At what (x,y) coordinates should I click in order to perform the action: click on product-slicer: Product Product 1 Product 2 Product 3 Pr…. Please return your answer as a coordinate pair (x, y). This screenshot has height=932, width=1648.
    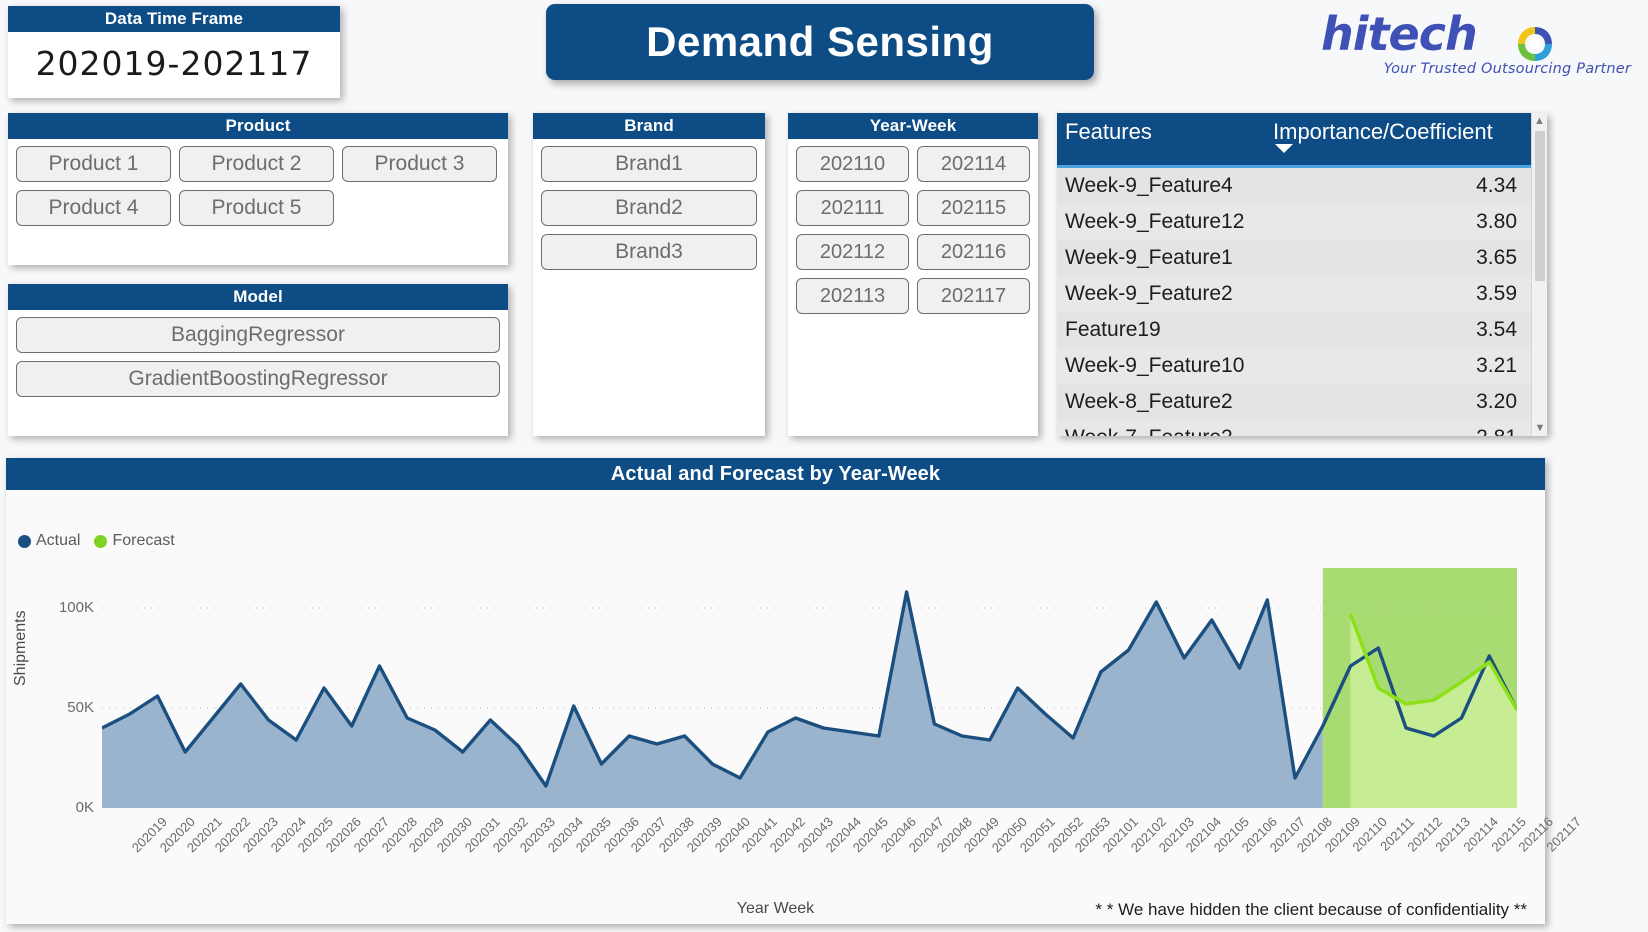
    Looking at the image, I should click on (258, 189).